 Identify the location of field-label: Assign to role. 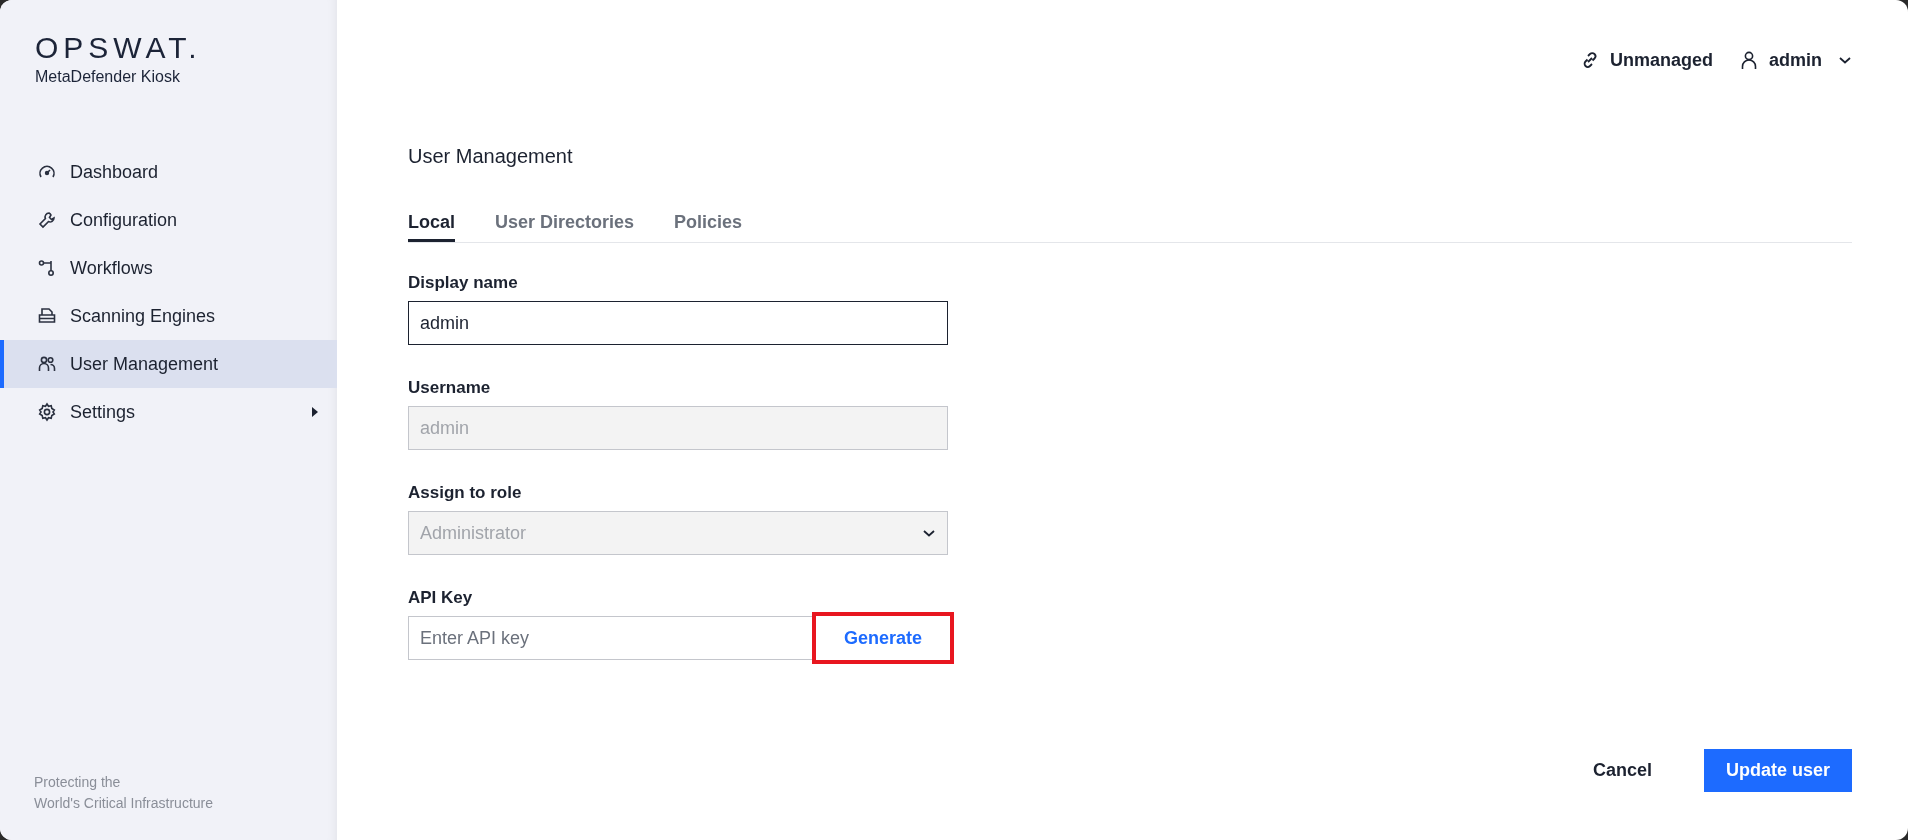
(465, 493).